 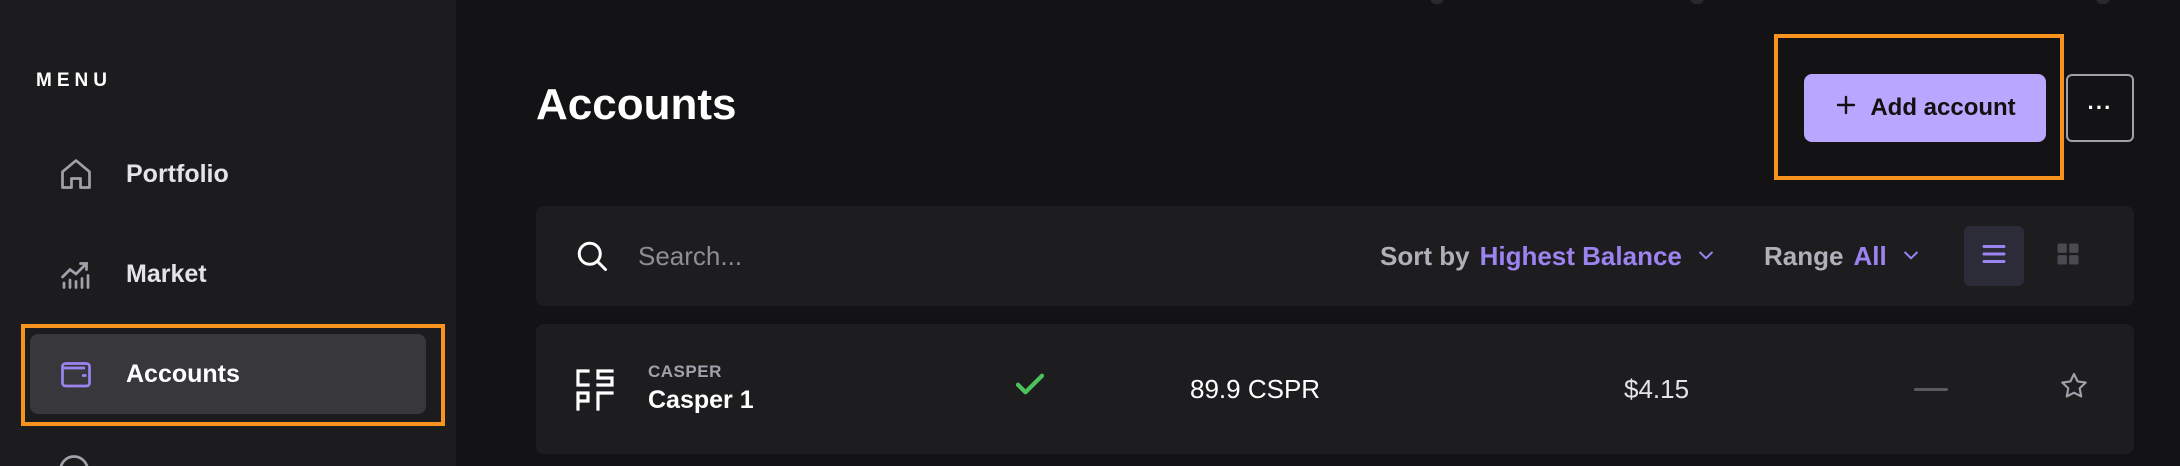 I want to click on plus-icon, so click(x=1846, y=108).